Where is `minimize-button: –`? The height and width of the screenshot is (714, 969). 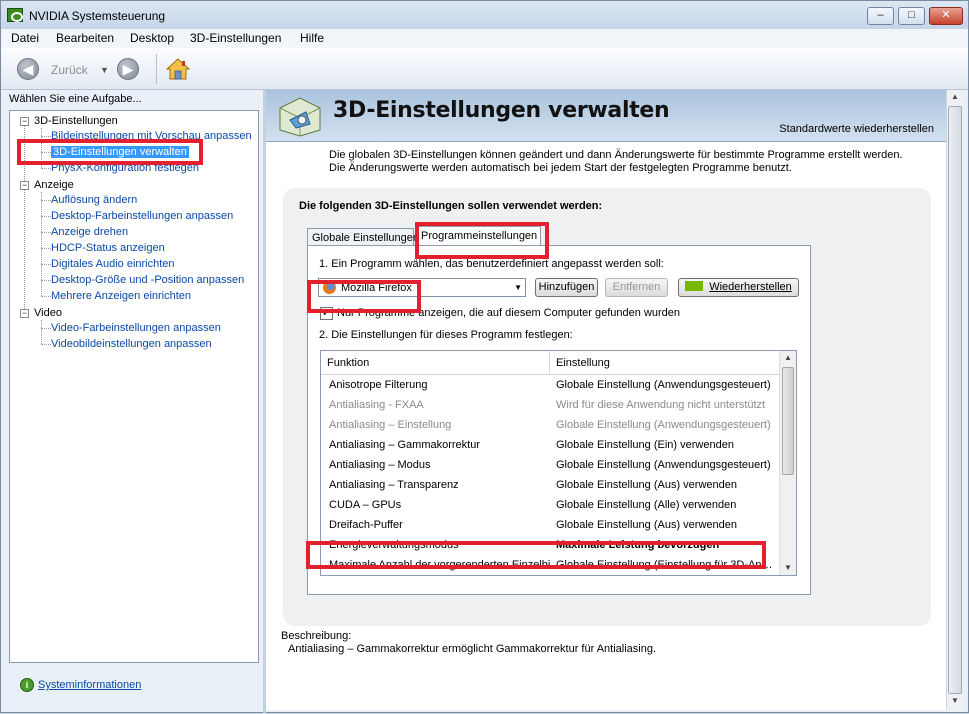 minimize-button: – is located at coordinates (880, 16).